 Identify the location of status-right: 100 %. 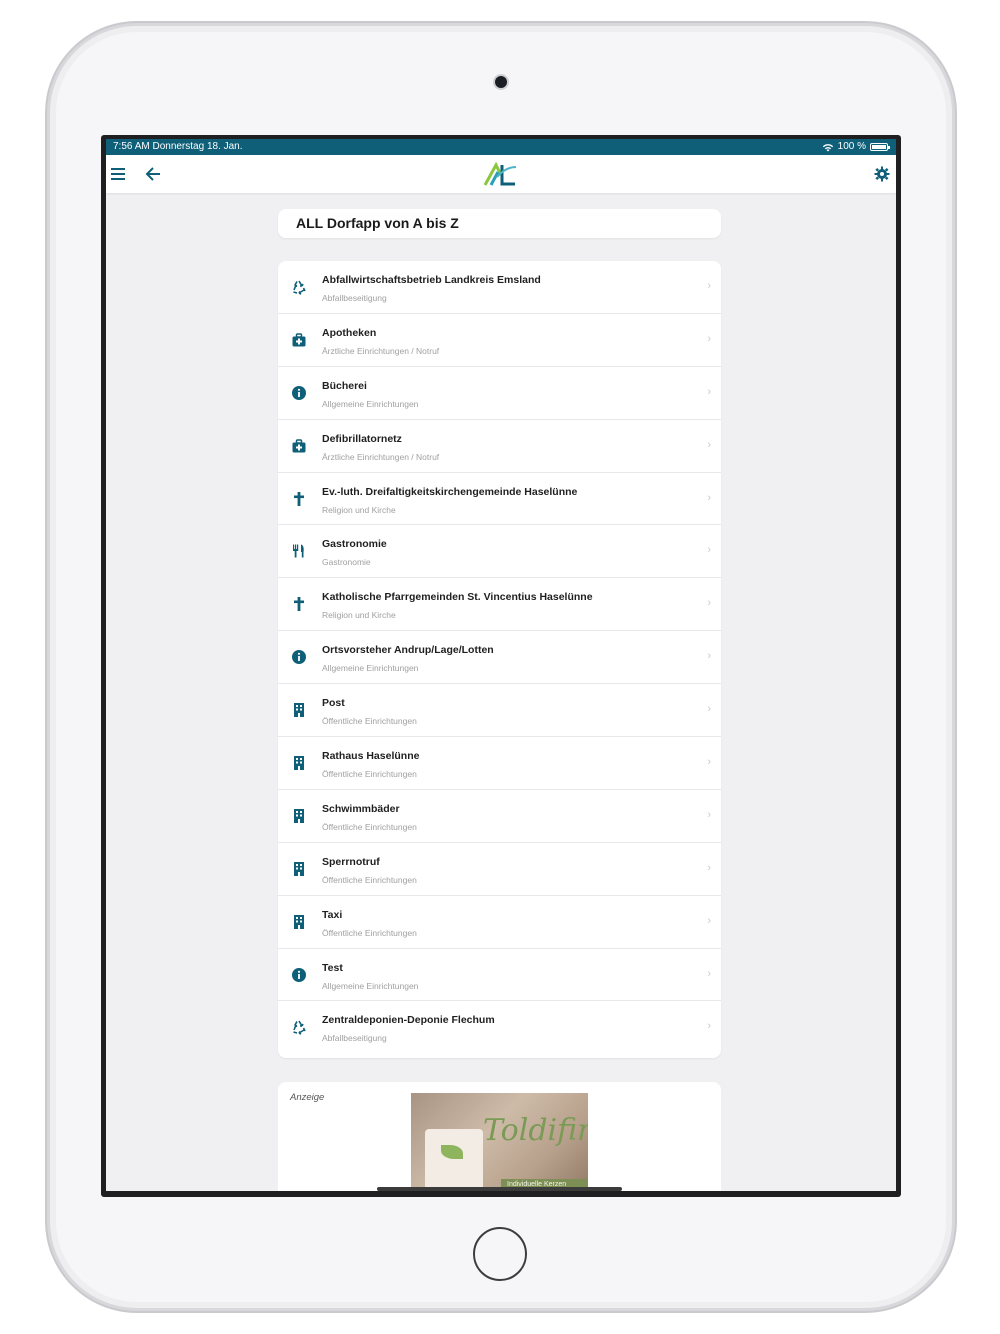
(856, 147).